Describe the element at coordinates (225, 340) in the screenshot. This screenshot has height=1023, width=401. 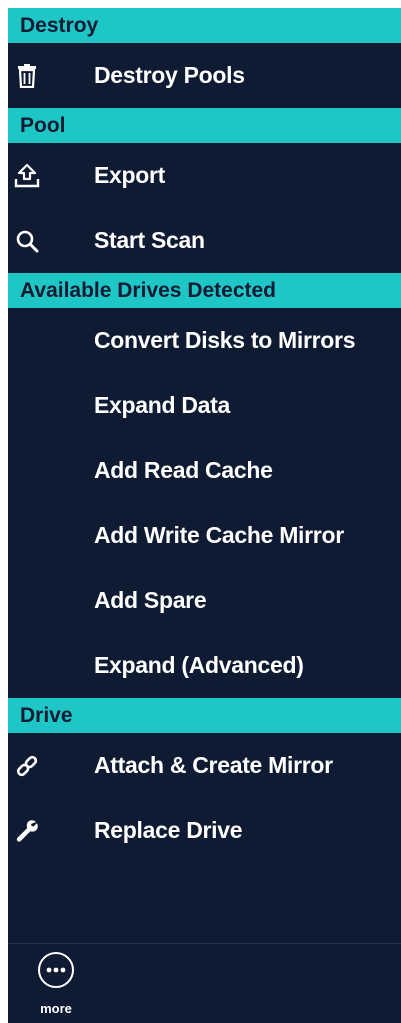
I see `menu-item-label: Convert Disks to Mirrors` at that location.